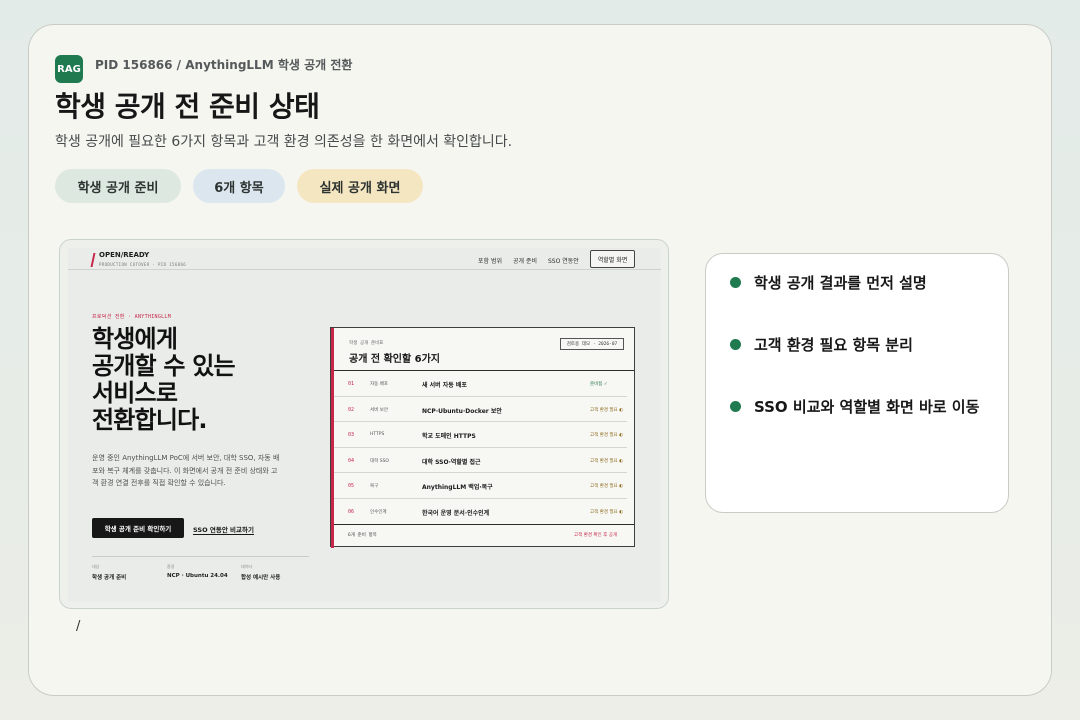  What do you see at coordinates (197, 571) in the screenshot?
I see `preview-meta-env: 환경 NCP · Ubuntu 24.04` at bounding box center [197, 571].